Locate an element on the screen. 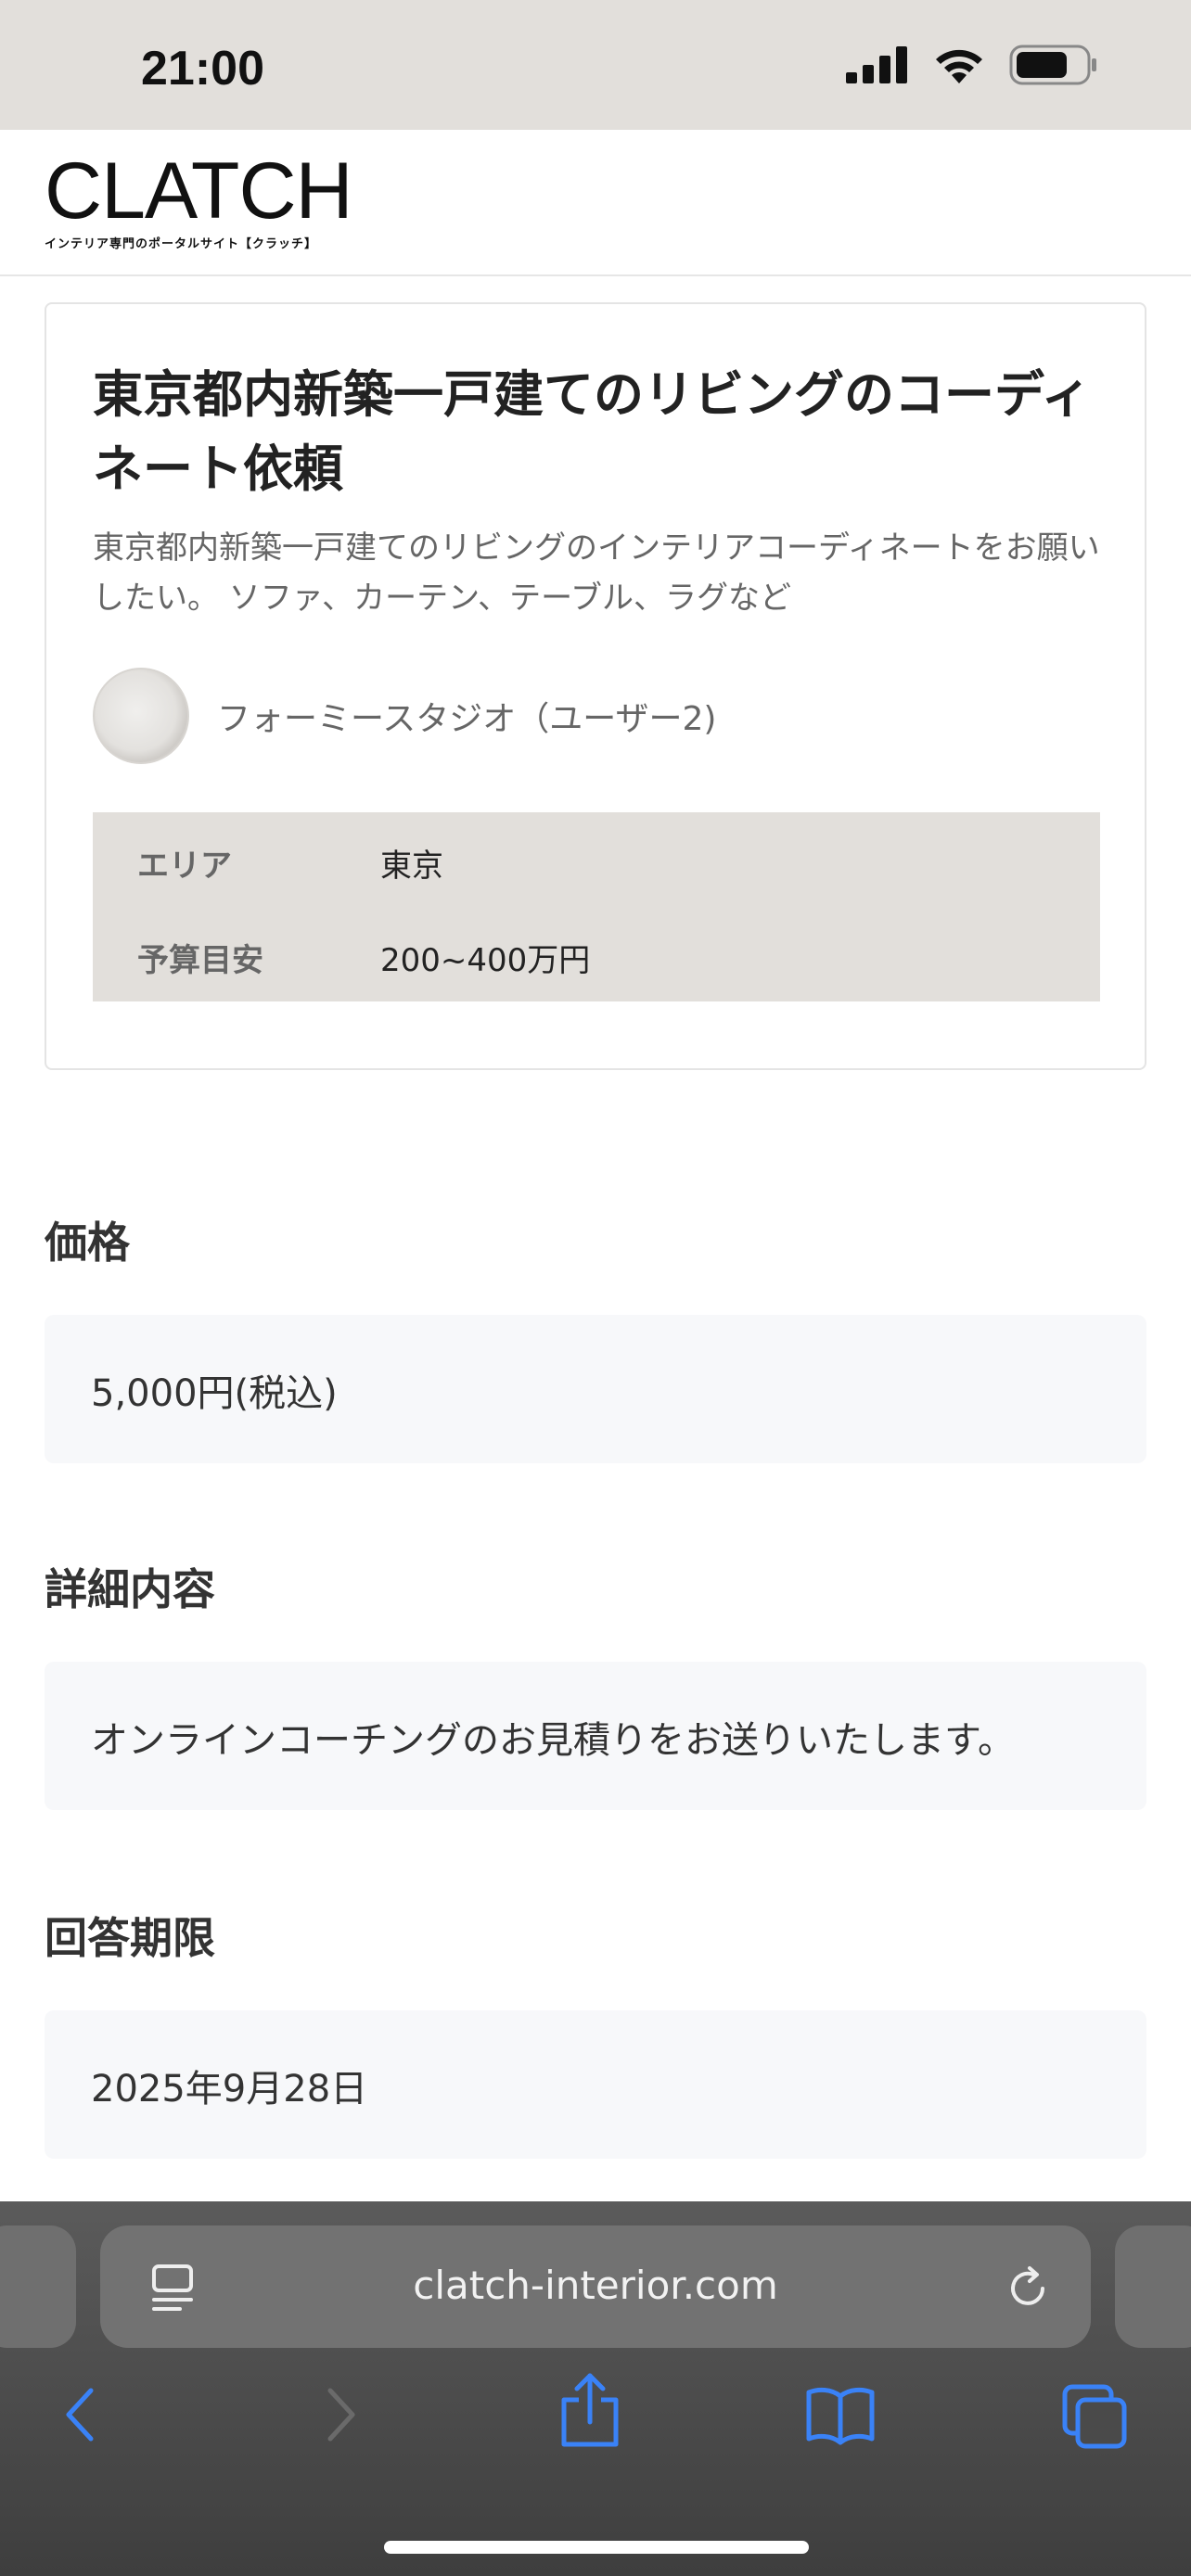 The image size is (1191, 2576). home-indicator is located at coordinates (597, 2547).